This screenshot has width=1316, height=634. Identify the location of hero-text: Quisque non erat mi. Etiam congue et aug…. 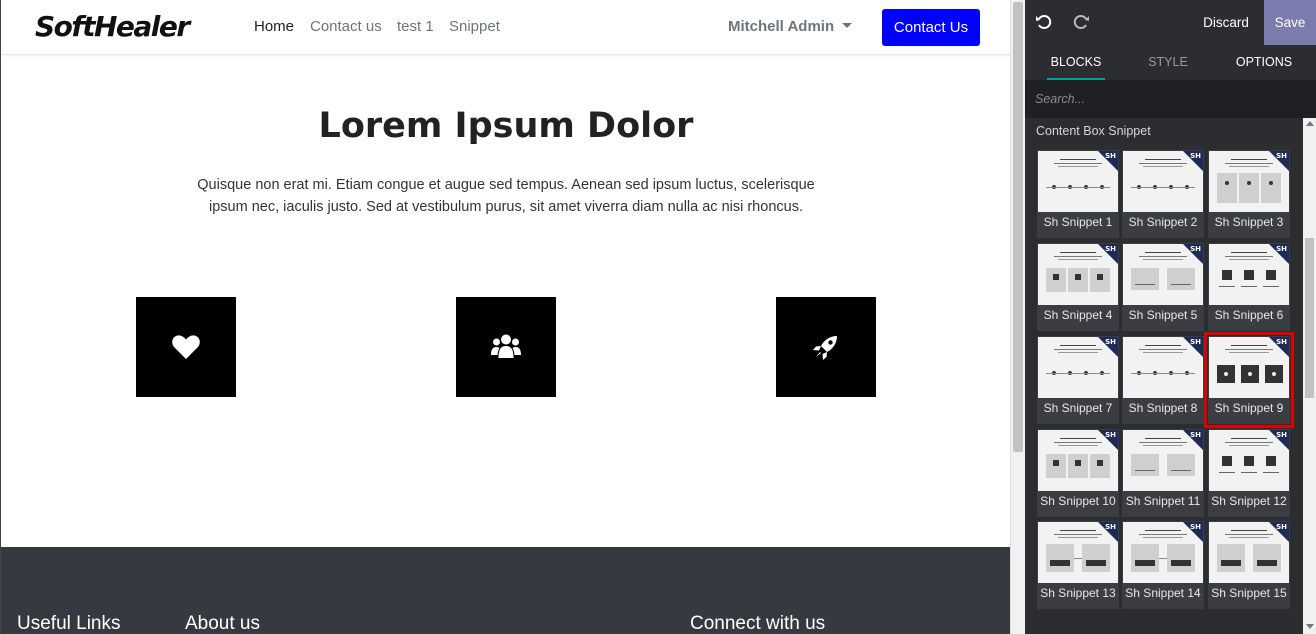
(506, 196).